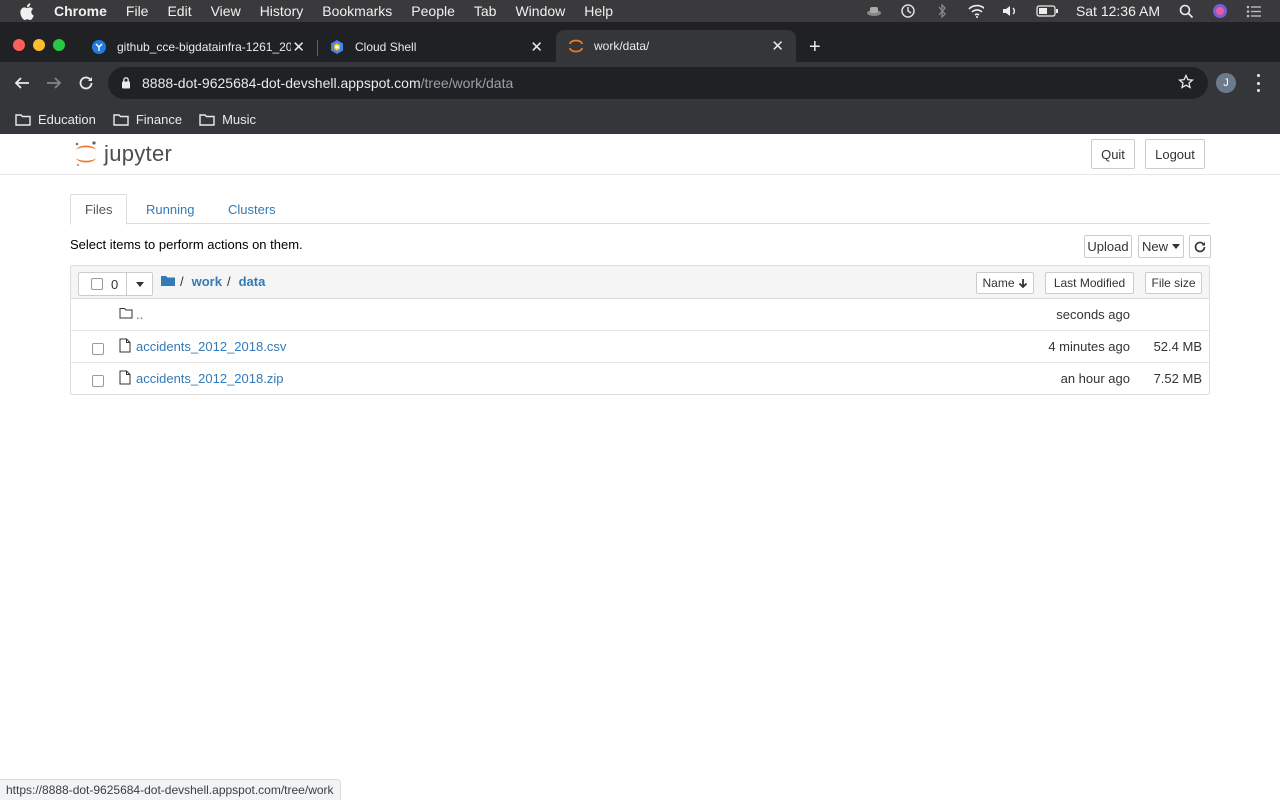 This screenshot has height=800, width=1280. Describe the element at coordinates (874, 11) in the screenshot. I see `hat-icon` at that location.